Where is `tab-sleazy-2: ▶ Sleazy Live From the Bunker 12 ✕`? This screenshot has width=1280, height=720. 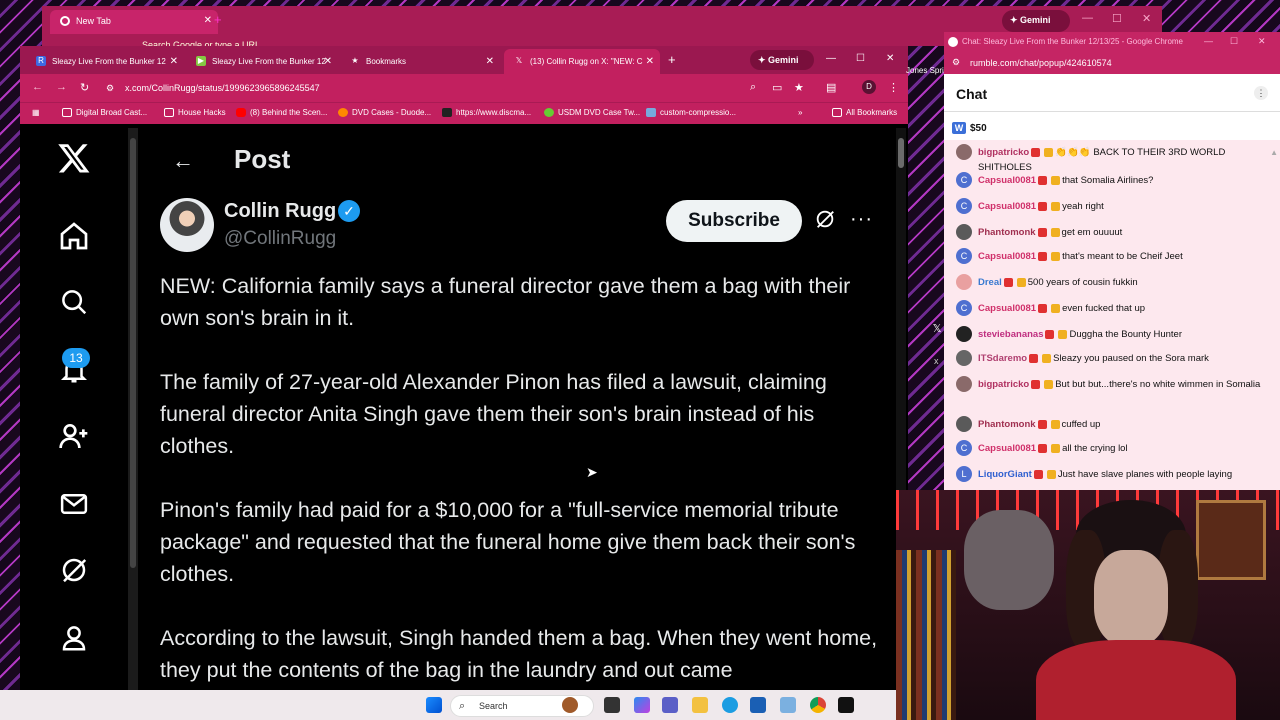
tab-sleazy-2: ▶ Sleazy Live From the Bunker 12 ✕ is located at coordinates (262, 61).